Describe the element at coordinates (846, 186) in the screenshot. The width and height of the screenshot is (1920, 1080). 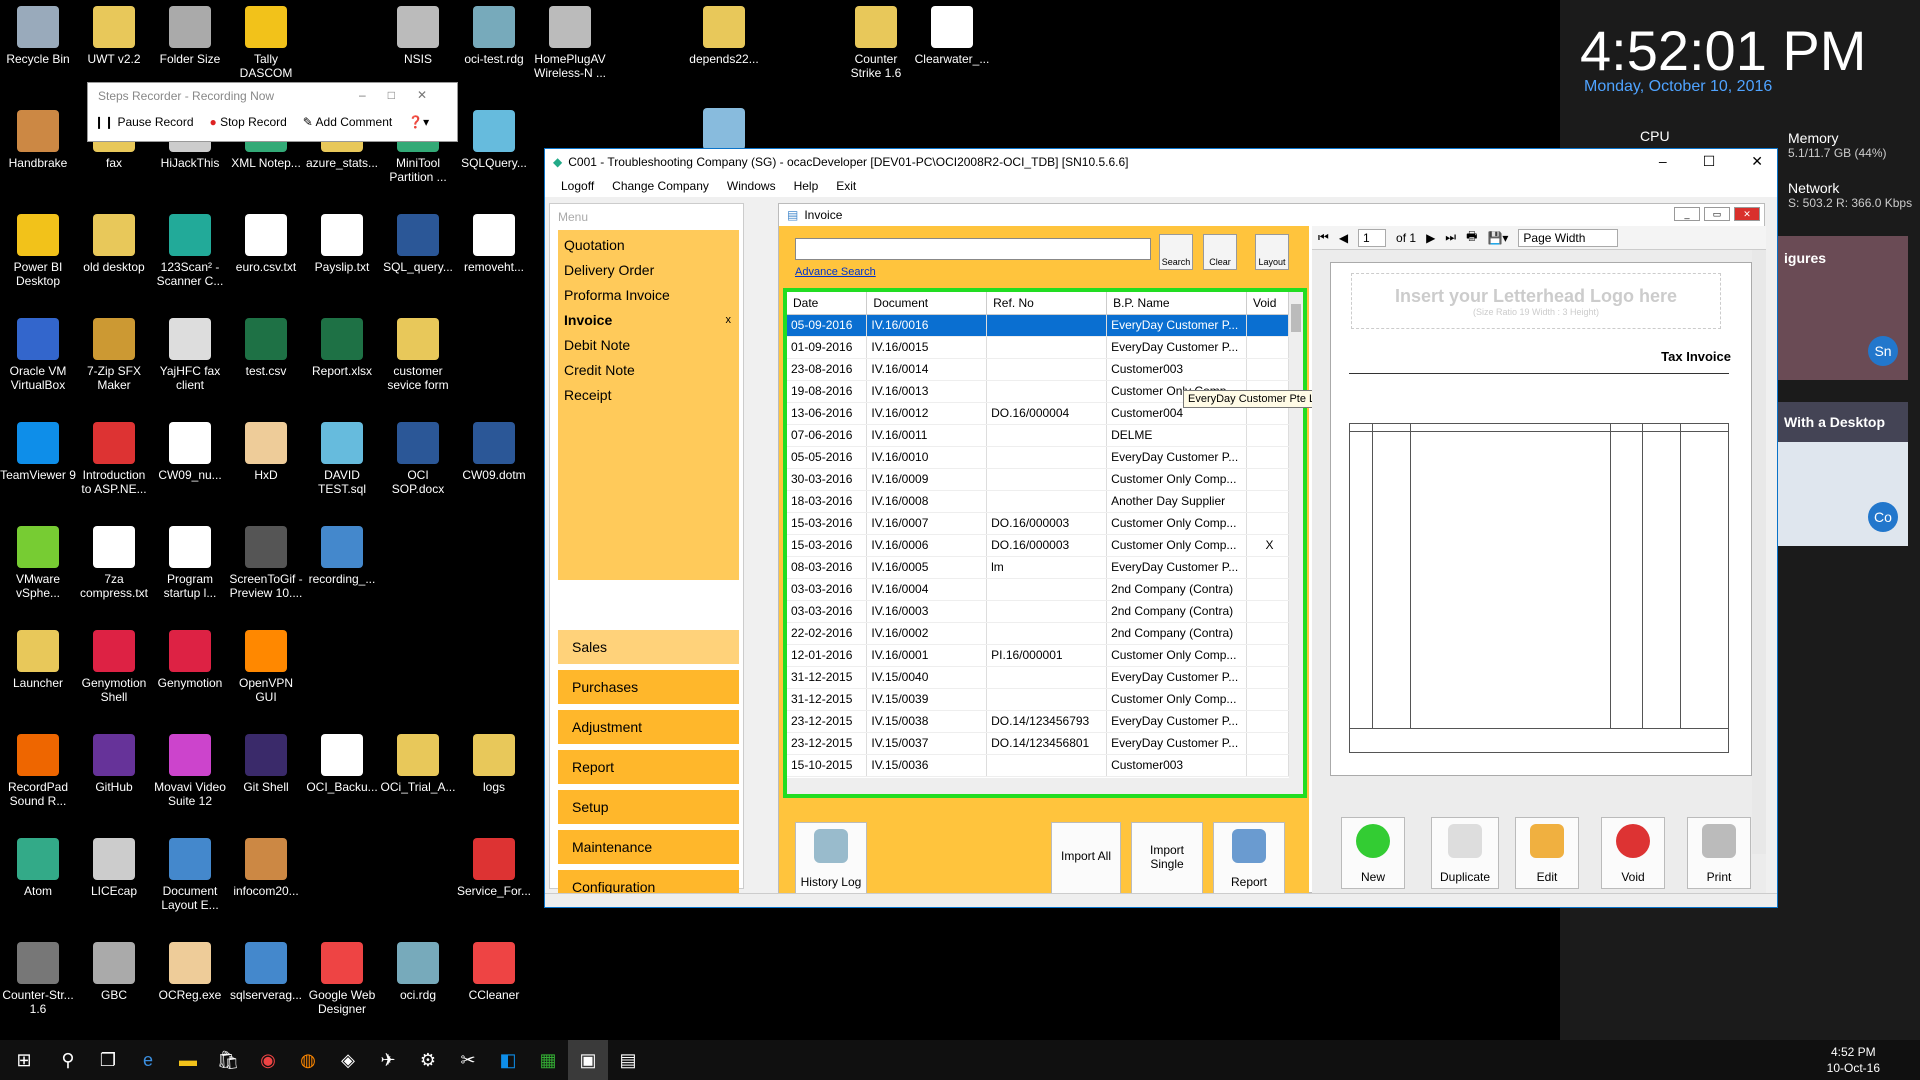
I see `menu-exit: Exit` at that location.